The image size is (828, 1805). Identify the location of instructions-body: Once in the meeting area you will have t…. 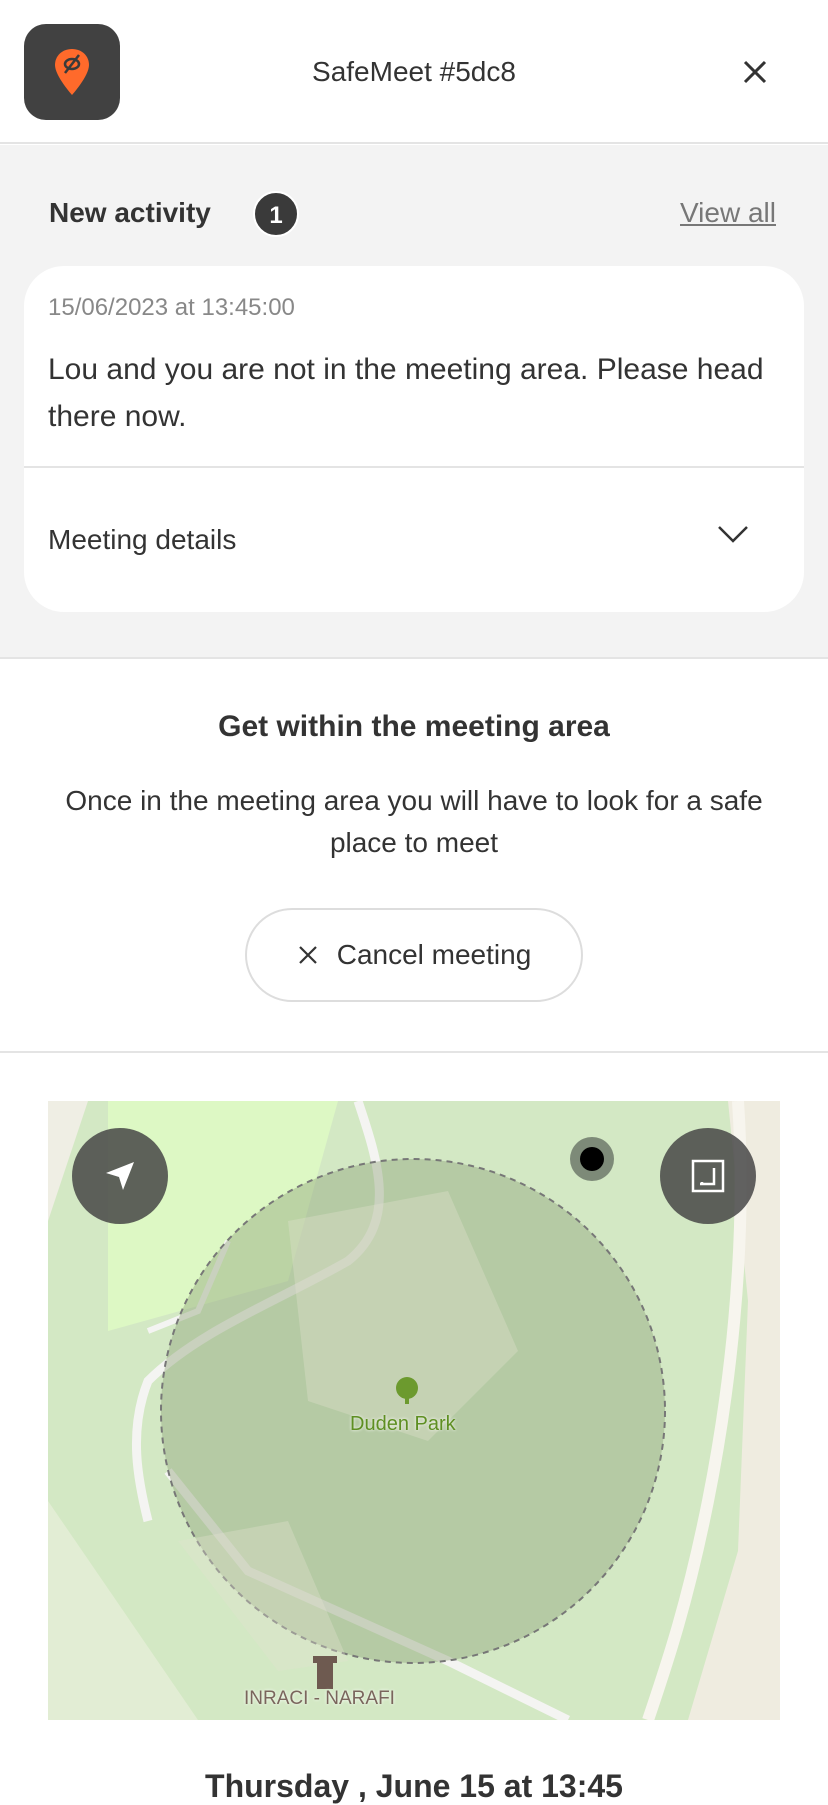
(414, 821).